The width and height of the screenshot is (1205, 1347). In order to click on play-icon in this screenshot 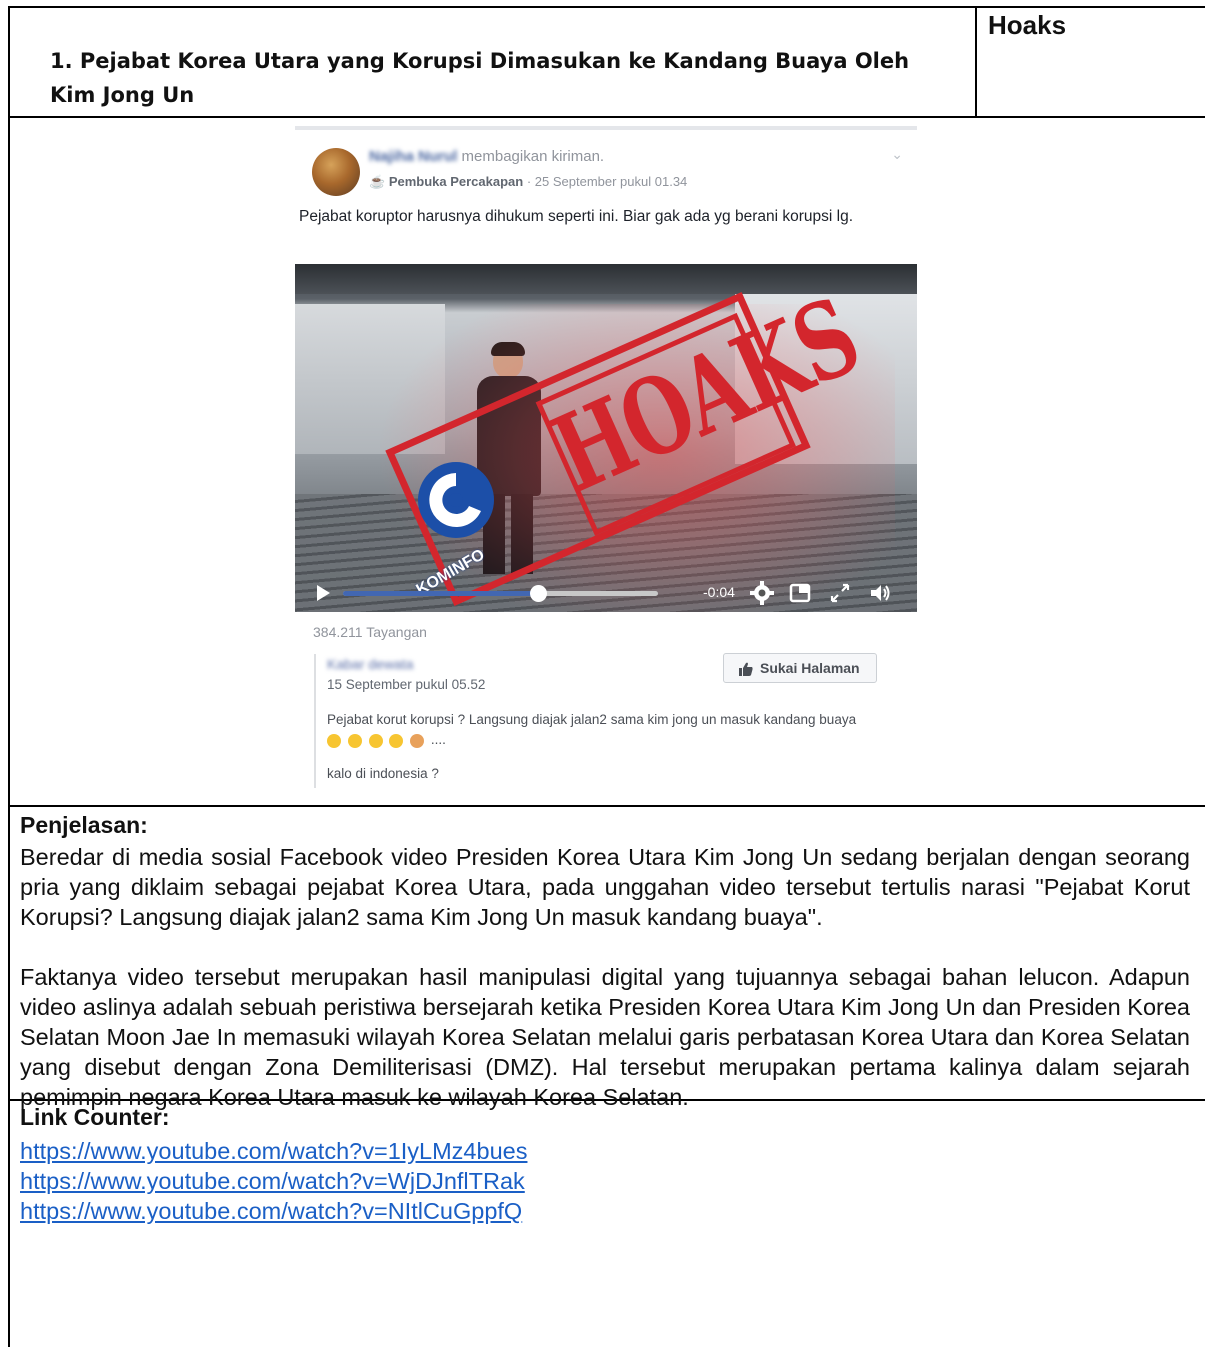, I will do `click(323, 593)`.